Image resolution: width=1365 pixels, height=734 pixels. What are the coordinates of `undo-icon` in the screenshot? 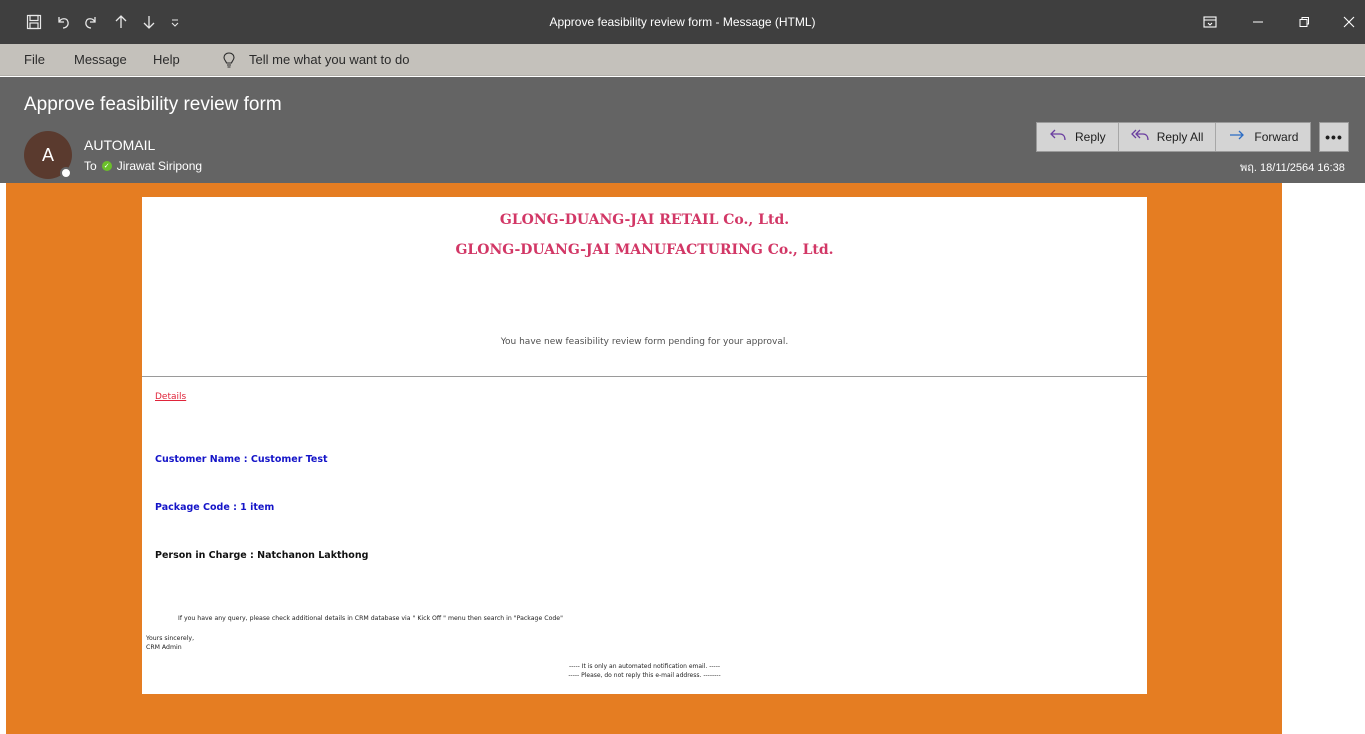 It's located at (63, 22).